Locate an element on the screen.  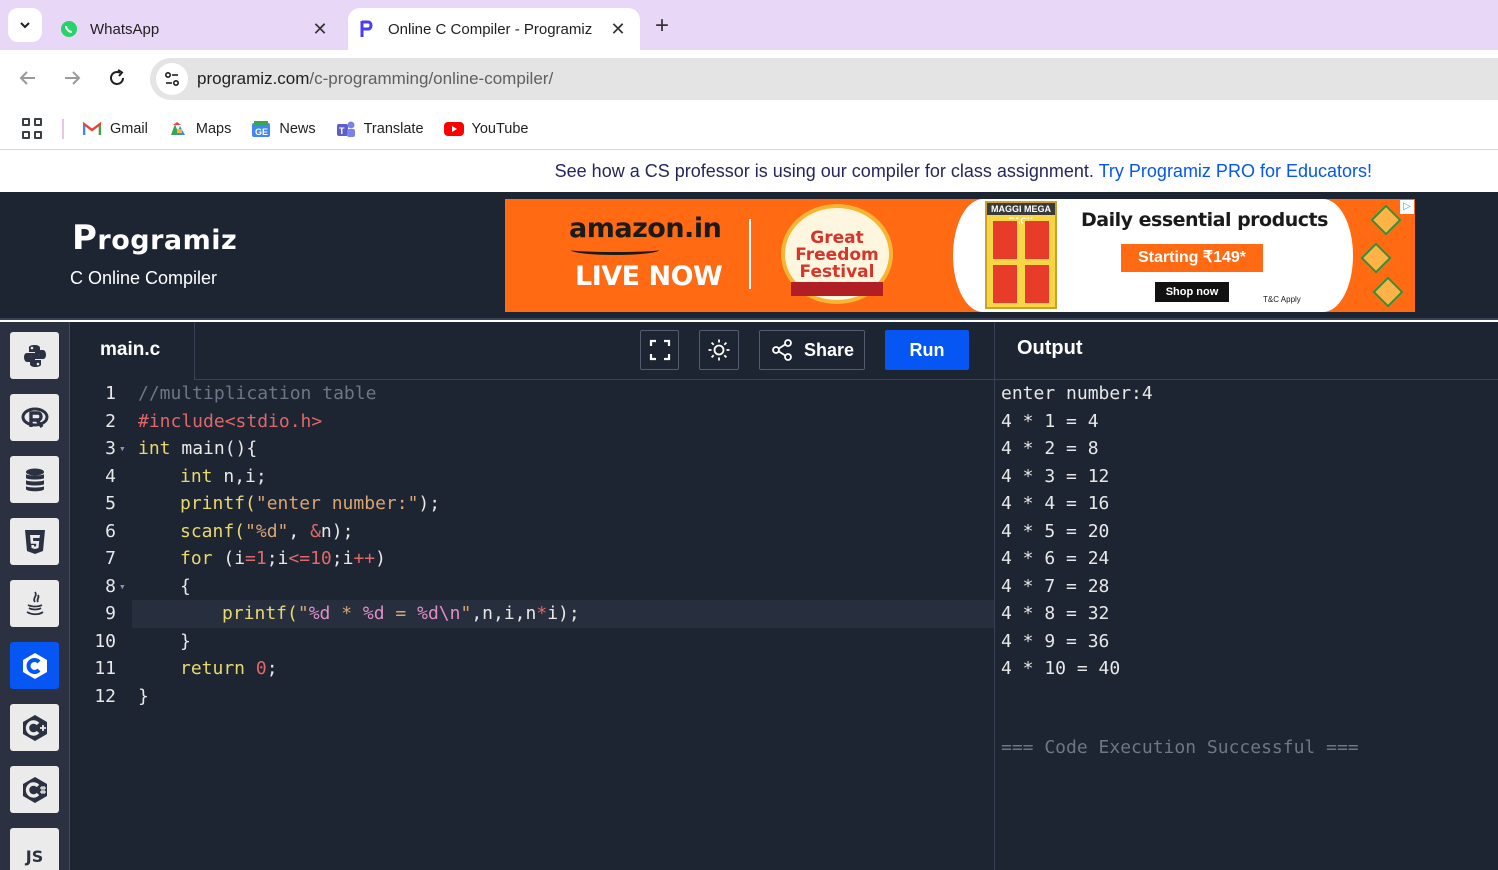
language-c-button is located at coordinates (34, 665).